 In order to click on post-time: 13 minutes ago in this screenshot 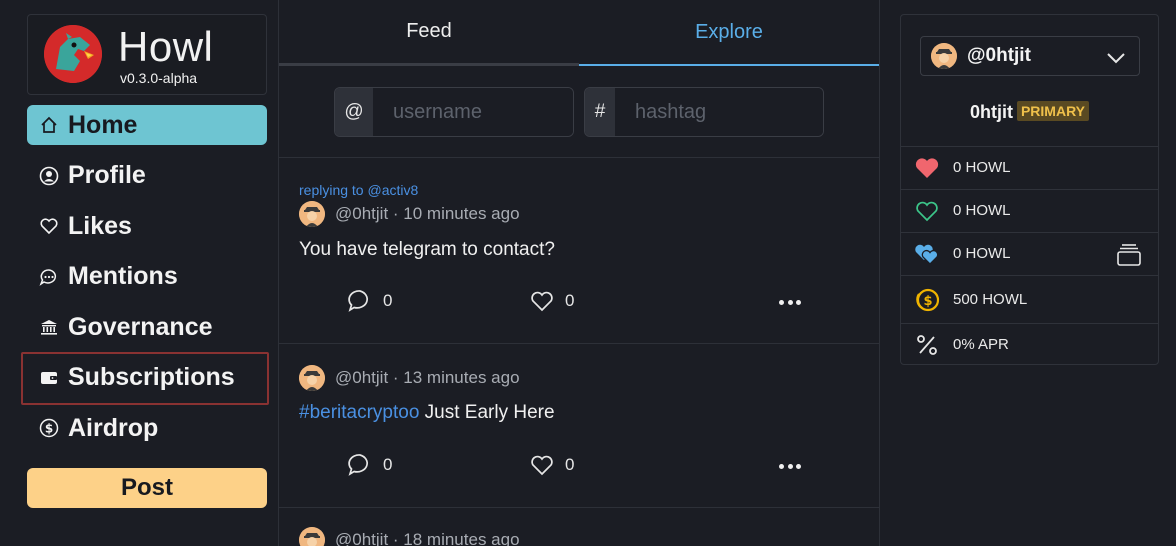, I will do `click(461, 377)`.